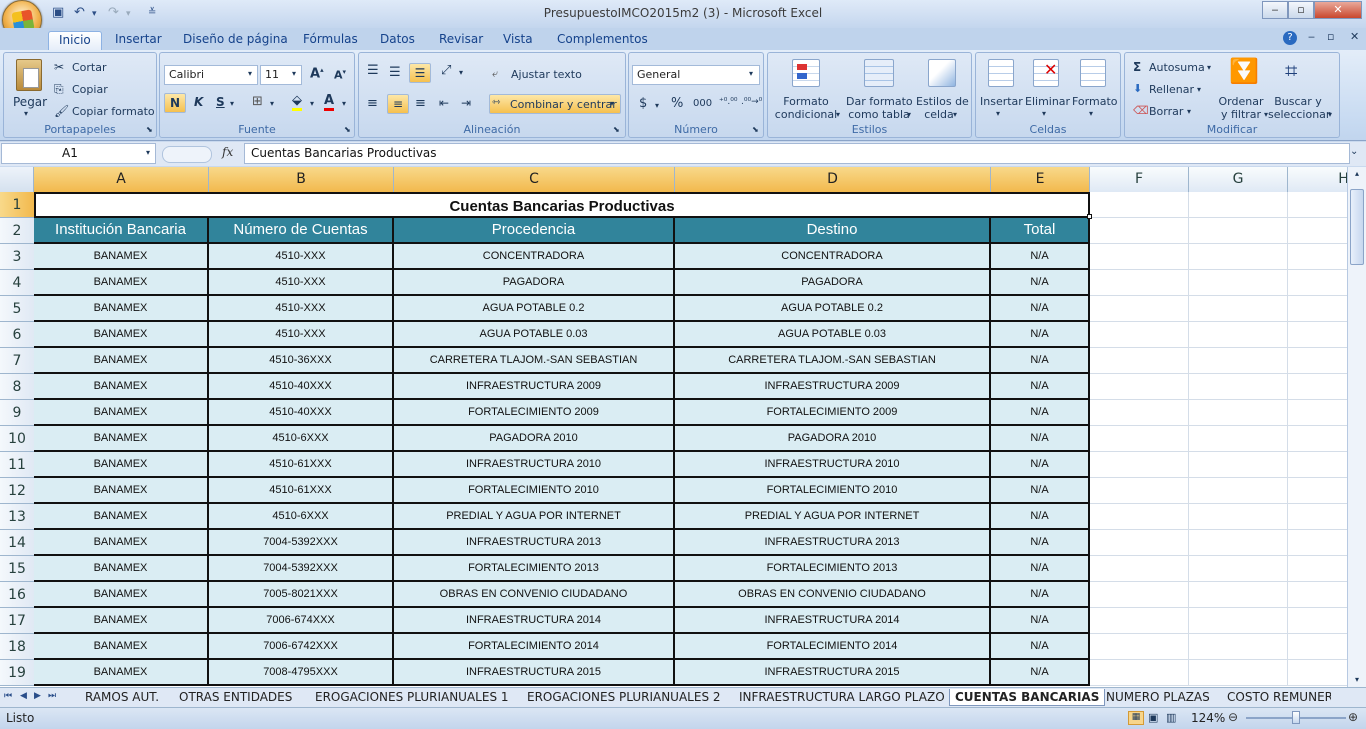 Image resolution: width=1366 pixels, height=729 pixels. I want to click on table-cell: PAGADORA 2010, so click(534, 439).